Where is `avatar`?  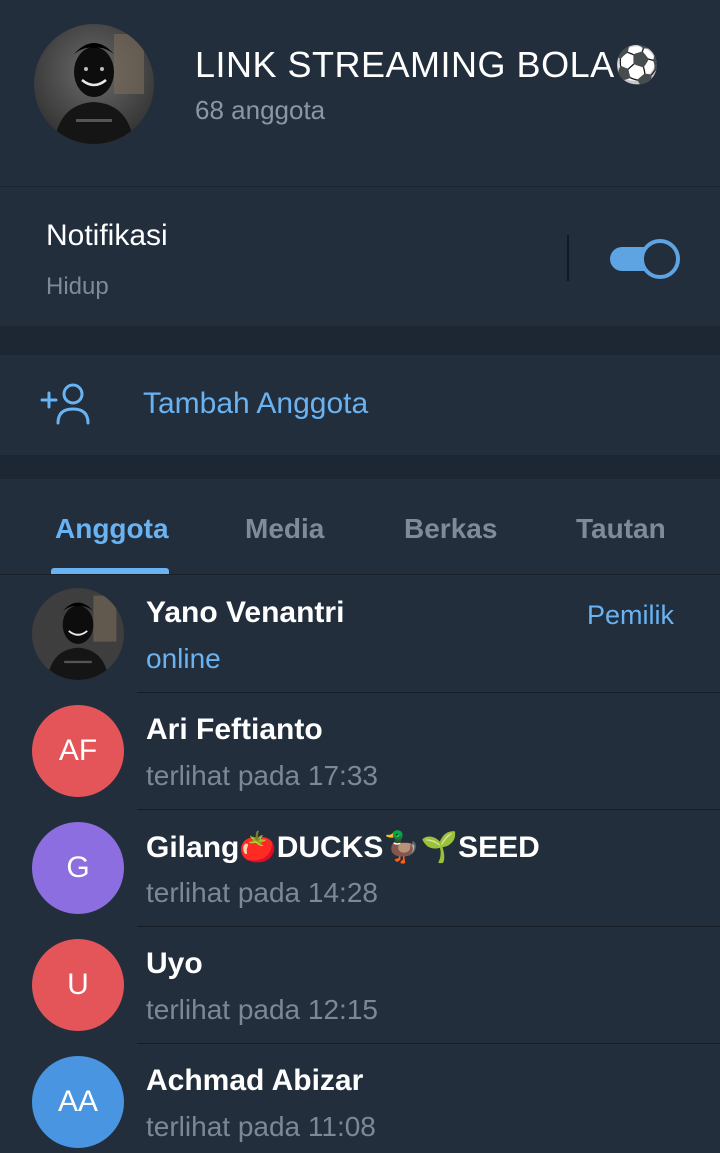
avatar is located at coordinates (78, 634).